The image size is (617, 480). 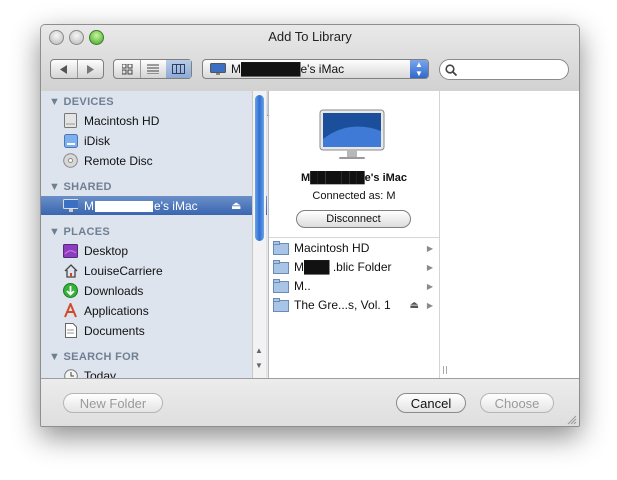 What do you see at coordinates (509, 234) in the screenshot?
I see `browser-column-empty` at bounding box center [509, 234].